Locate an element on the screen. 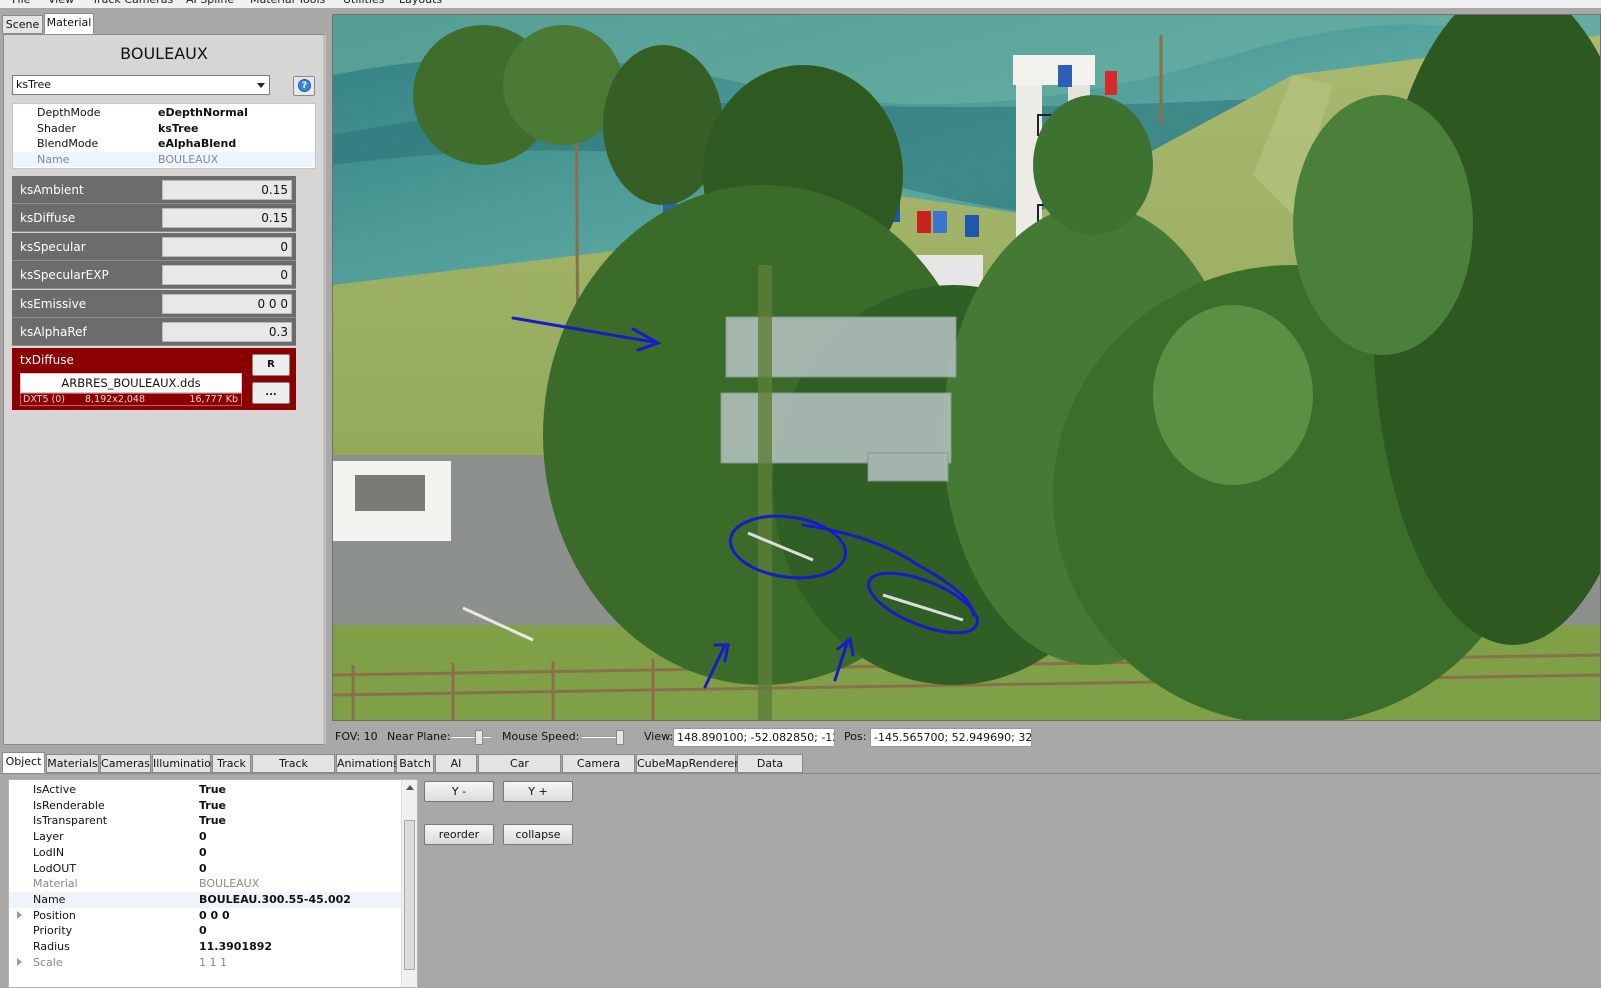  menu-item: File is located at coordinates (21, 3).